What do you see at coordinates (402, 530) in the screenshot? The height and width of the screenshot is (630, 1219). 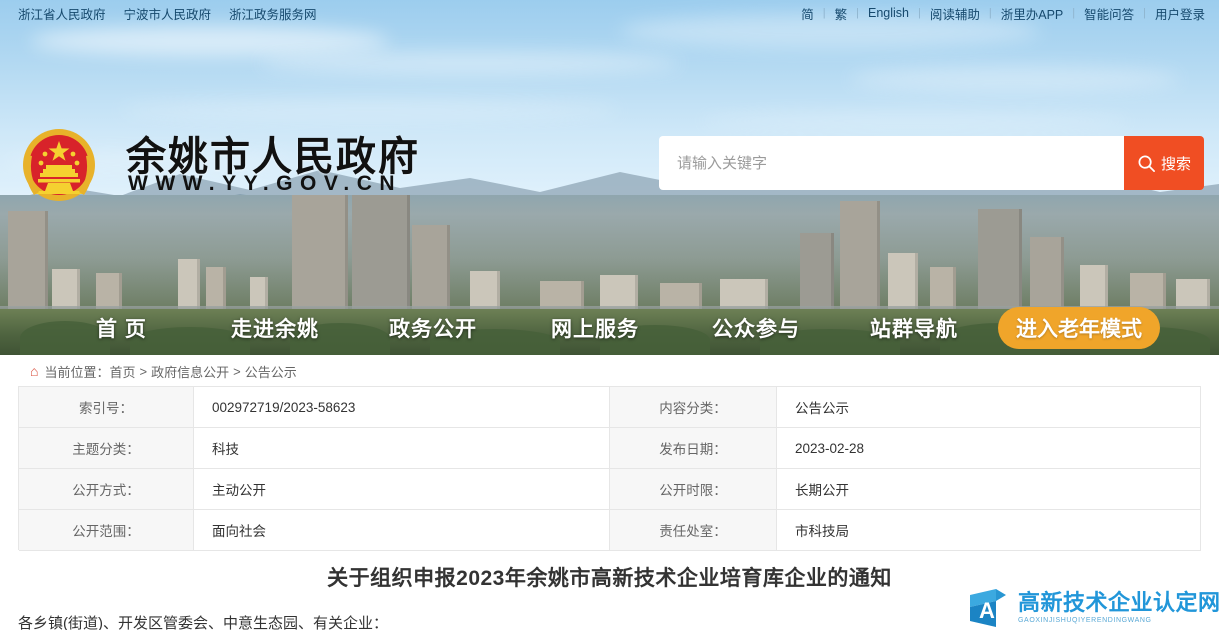 I see `row-value: 面向社会` at bounding box center [402, 530].